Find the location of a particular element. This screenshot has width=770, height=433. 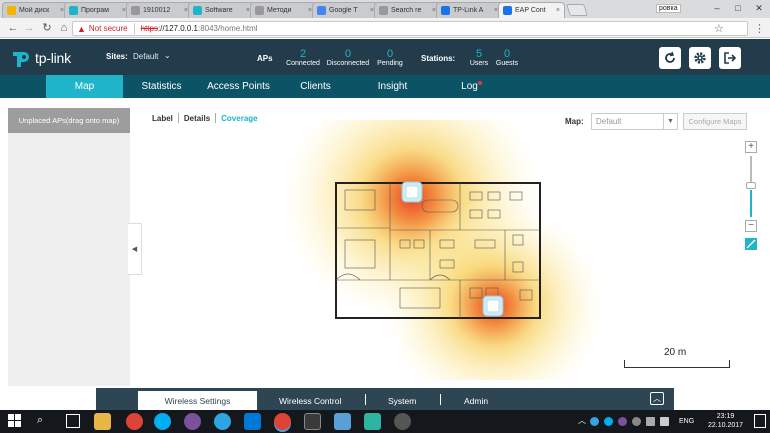

zoom-slider-handle is located at coordinates (751, 185).